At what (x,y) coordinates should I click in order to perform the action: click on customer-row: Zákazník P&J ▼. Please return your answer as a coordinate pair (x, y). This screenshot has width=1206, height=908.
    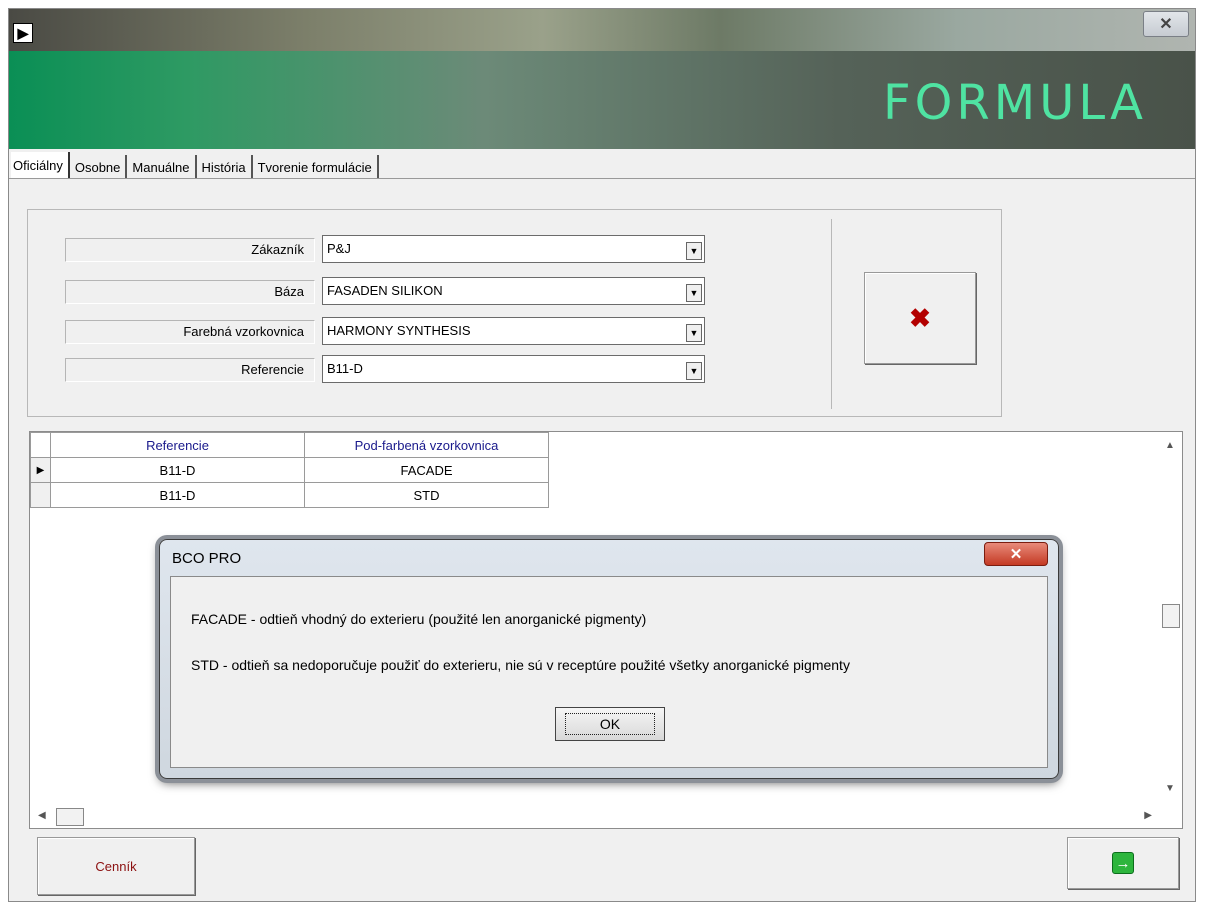
    Looking at the image, I should click on (385, 250).